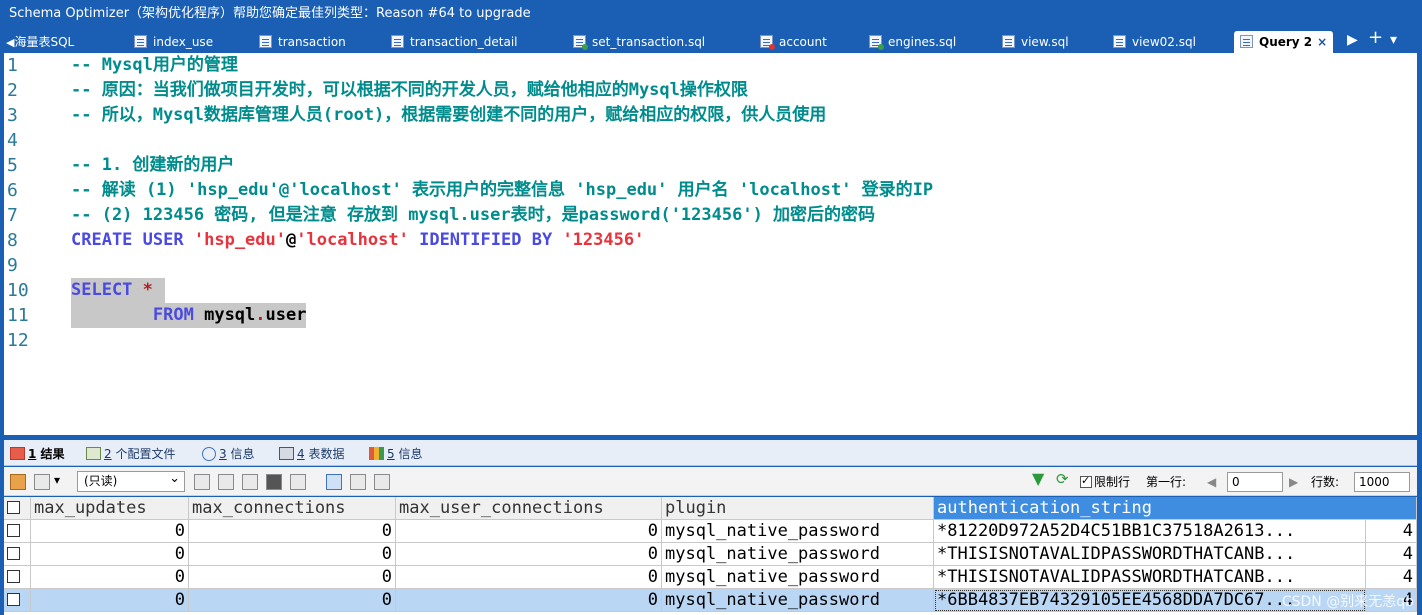  I want to click on code-line: 4, so click(710, 140).